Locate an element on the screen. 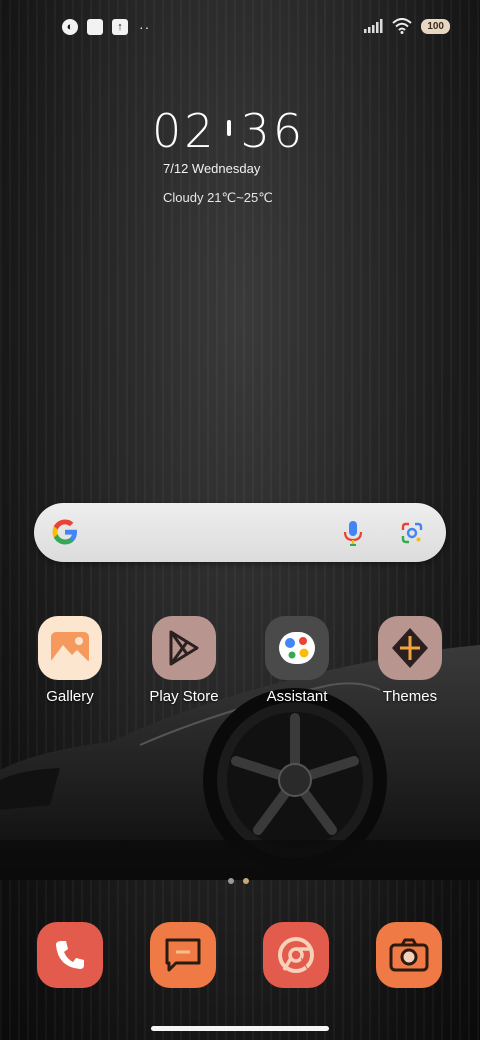 The height and width of the screenshot is (1040, 480). status-bar: ◐ ↑ ·· 100 is located at coordinates (240, 28).